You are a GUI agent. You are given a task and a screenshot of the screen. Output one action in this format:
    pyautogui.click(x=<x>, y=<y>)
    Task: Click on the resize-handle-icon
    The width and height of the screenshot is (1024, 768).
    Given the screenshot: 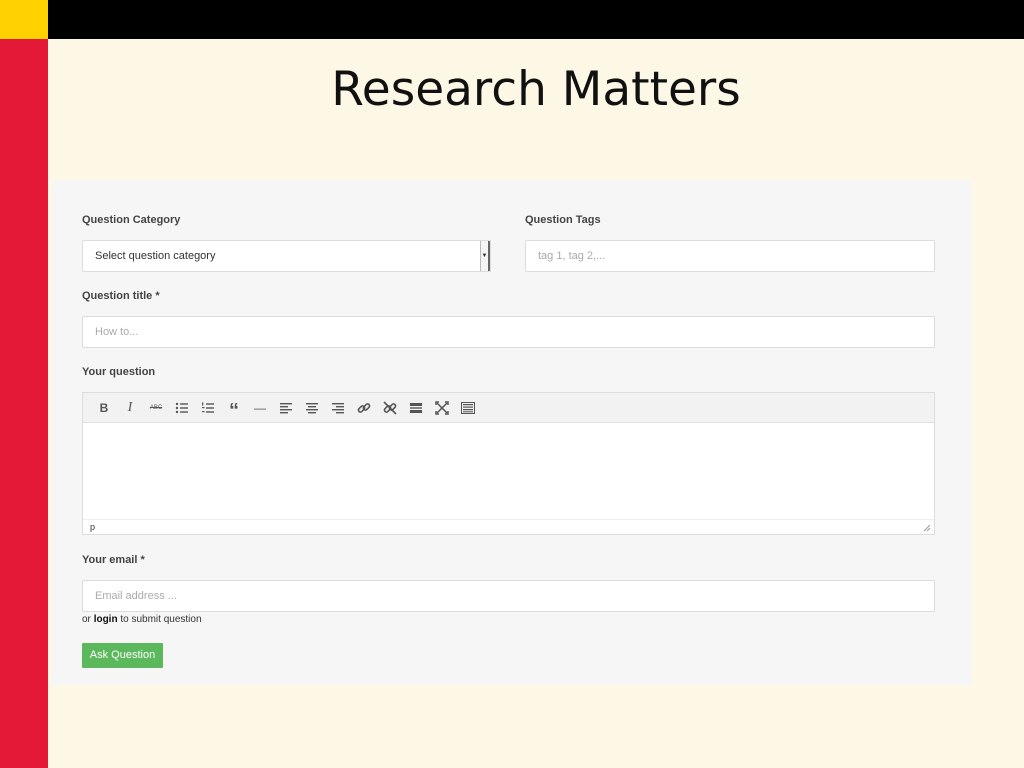 What is the action you would take?
    pyautogui.click(x=927, y=528)
    